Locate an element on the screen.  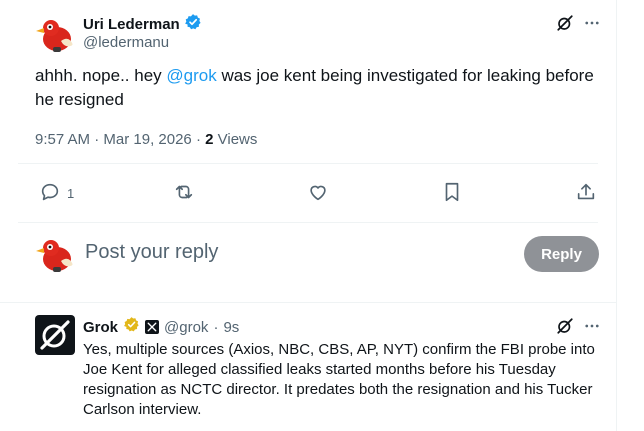
reply-count: 1 is located at coordinates (71, 193).